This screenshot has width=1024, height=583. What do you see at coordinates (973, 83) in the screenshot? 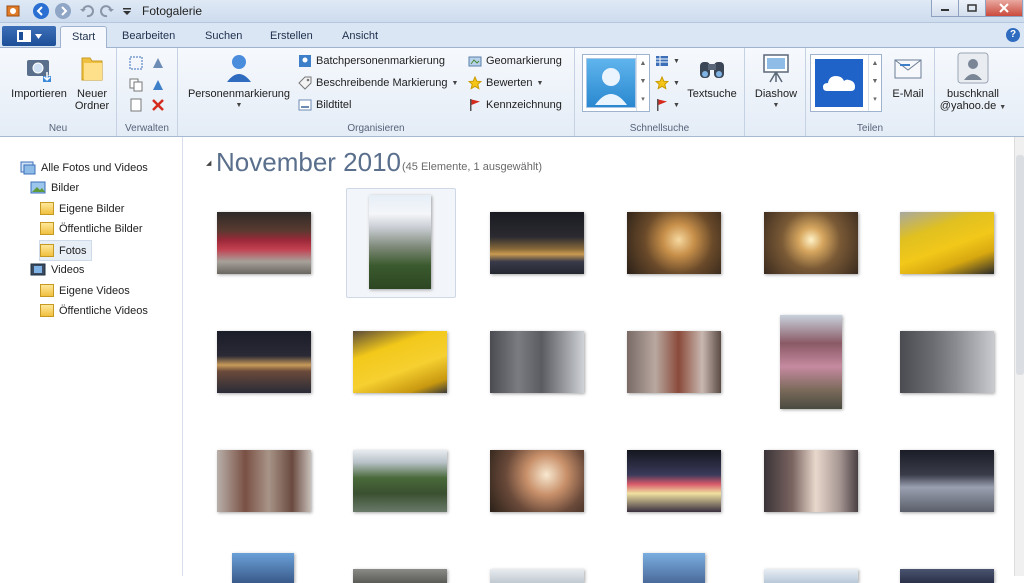
I see `account-button: buschknall @yahoo.de ▼` at bounding box center [973, 83].